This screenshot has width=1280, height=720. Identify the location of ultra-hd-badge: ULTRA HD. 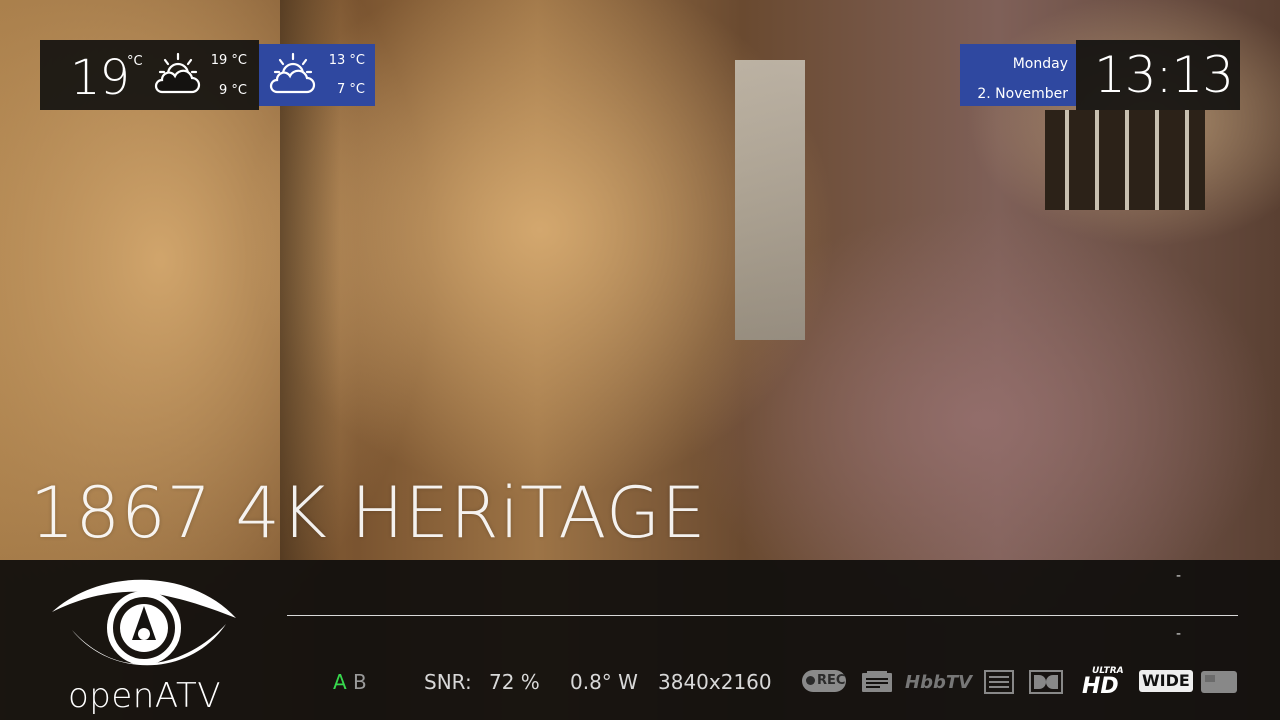
(1103, 682).